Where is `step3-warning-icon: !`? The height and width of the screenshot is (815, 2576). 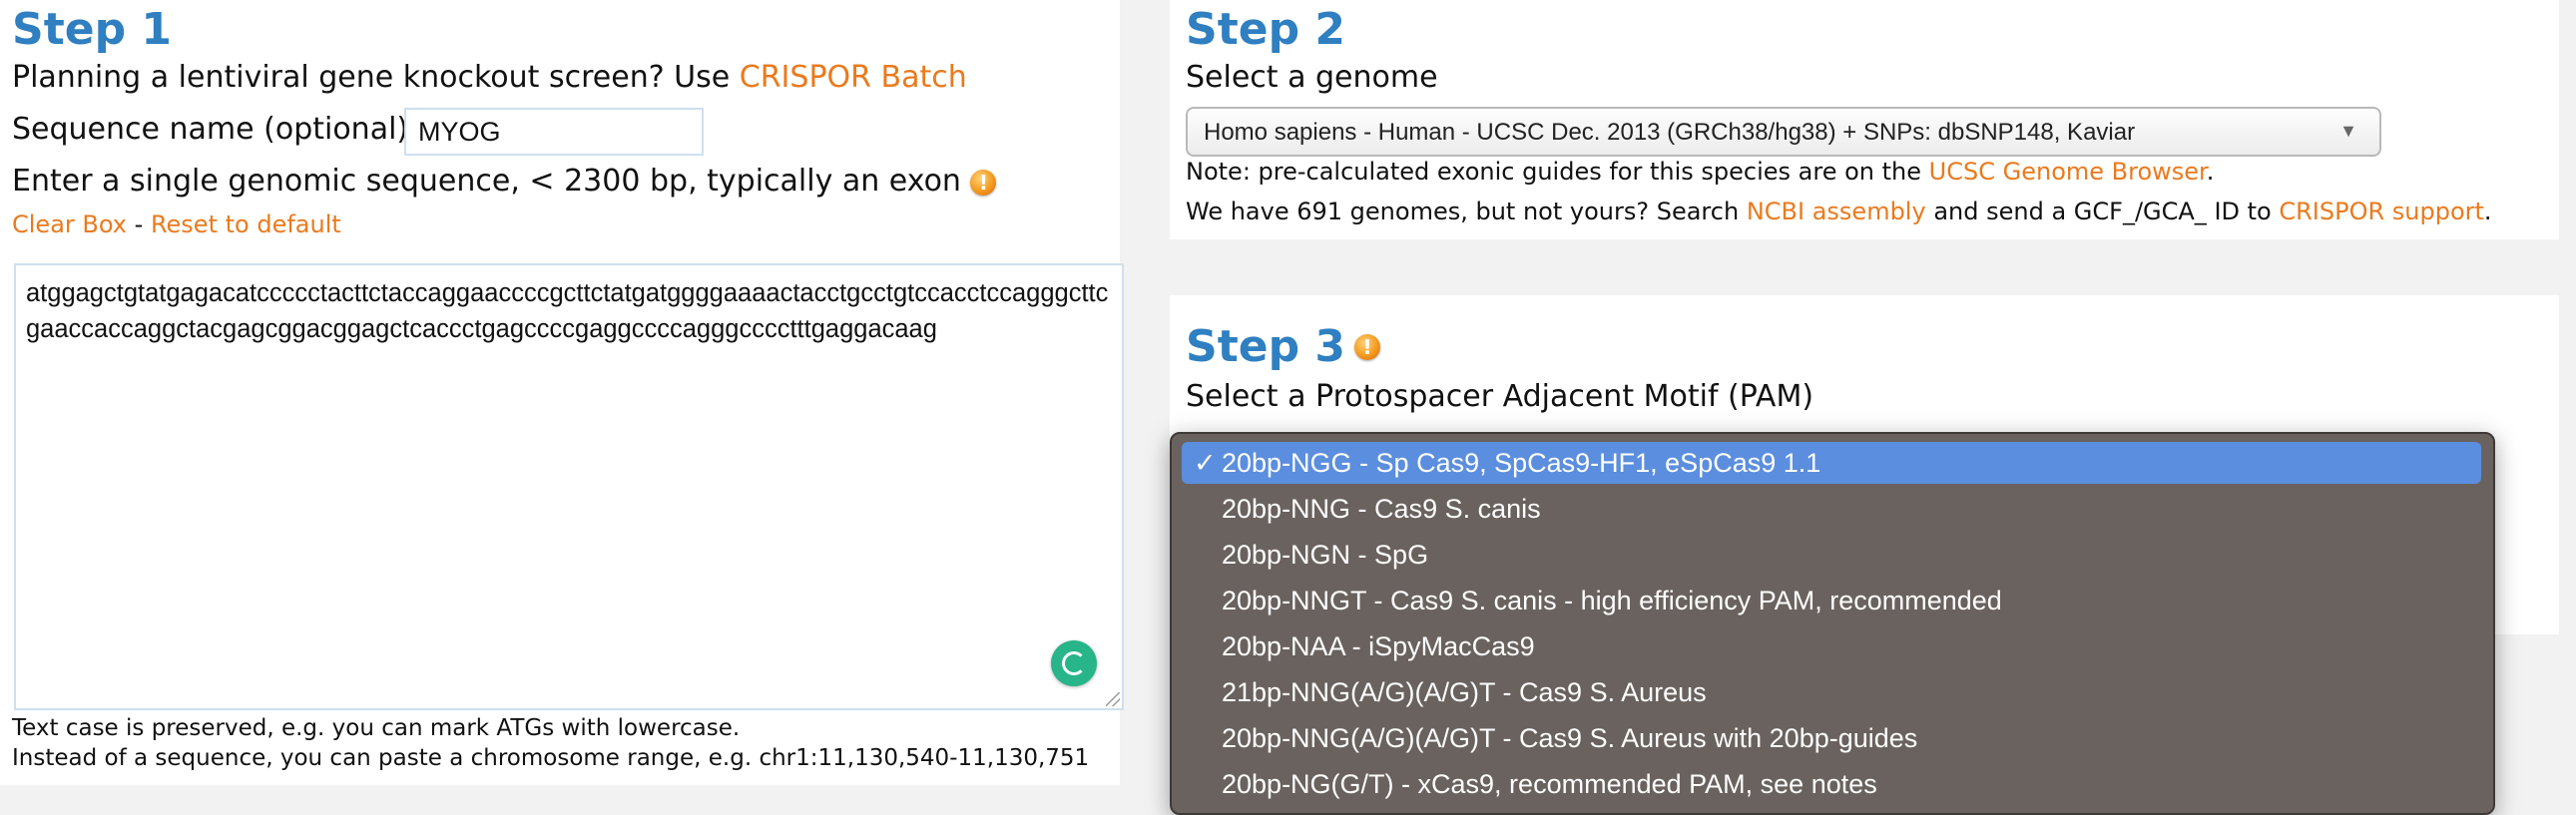
step3-warning-icon: ! is located at coordinates (1367, 346).